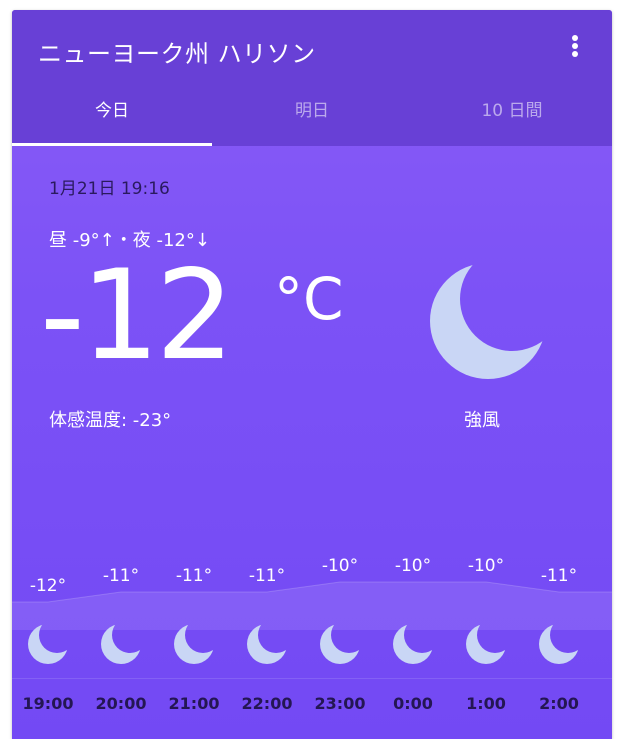 The width and height of the screenshot is (624, 739). I want to click on hourly-temperature: -12°, so click(48, 586).